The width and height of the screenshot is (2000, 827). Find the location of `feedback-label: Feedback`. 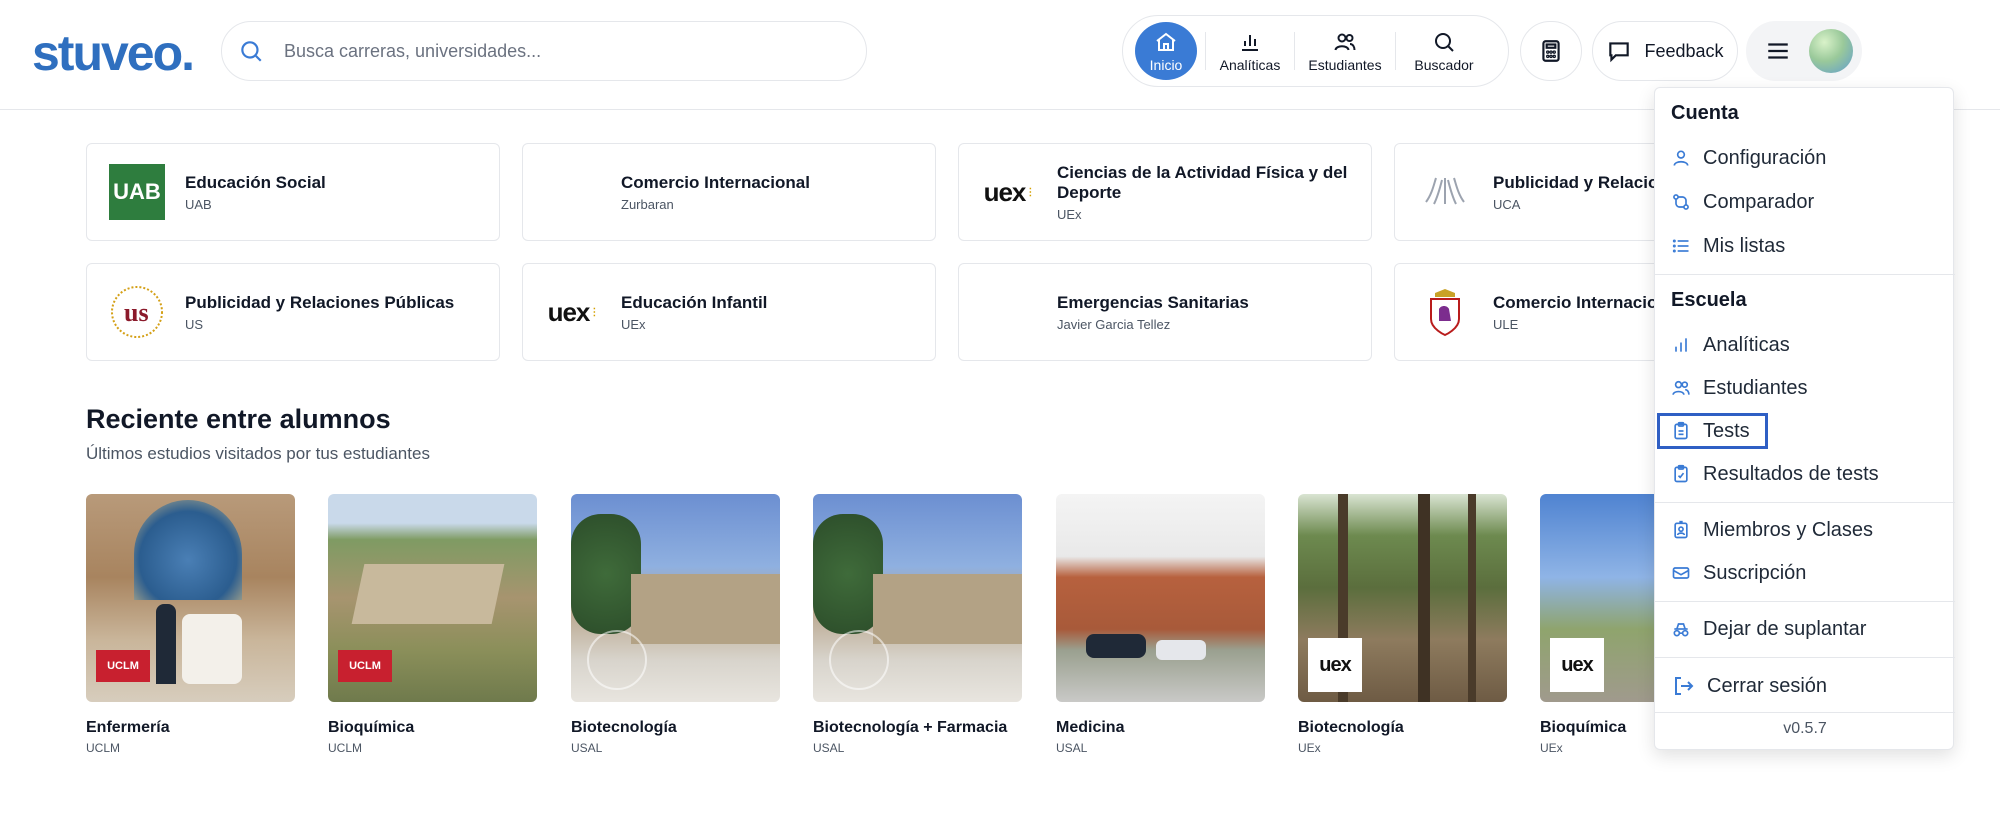

feedback-label: Feedback is located at coordinates (1684, 50).